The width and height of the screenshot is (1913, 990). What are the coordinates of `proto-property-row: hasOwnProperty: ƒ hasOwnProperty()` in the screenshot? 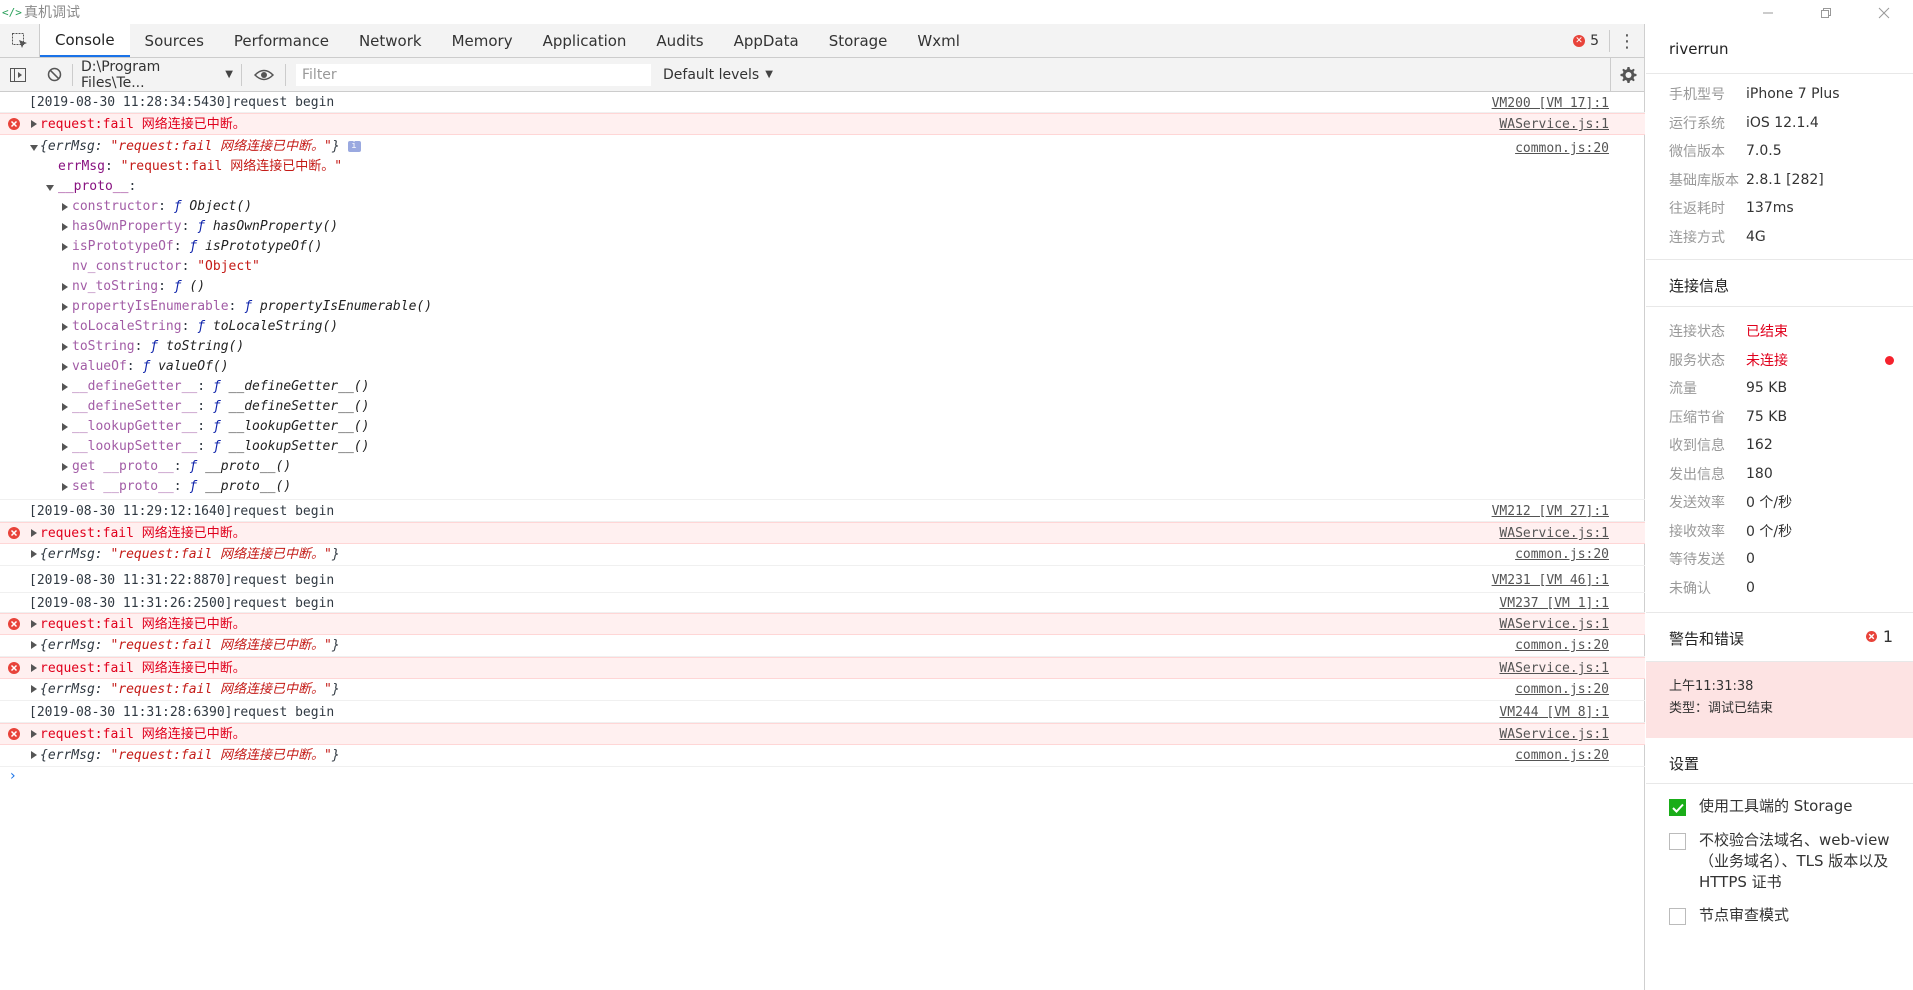 It's located at (822, 227).